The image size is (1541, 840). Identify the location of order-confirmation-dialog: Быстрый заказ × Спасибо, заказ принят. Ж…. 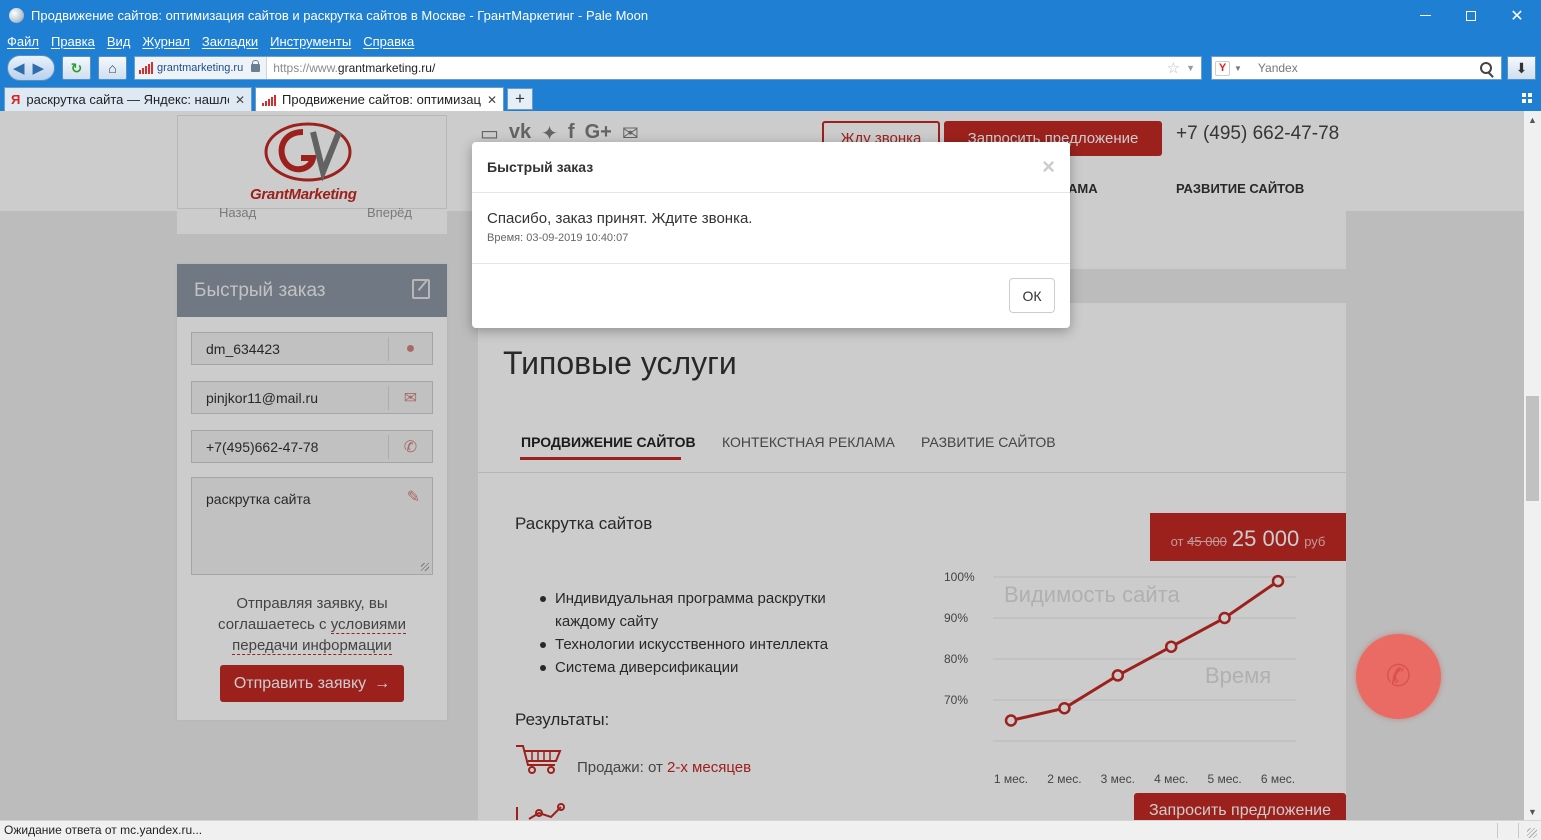
(771, 235).